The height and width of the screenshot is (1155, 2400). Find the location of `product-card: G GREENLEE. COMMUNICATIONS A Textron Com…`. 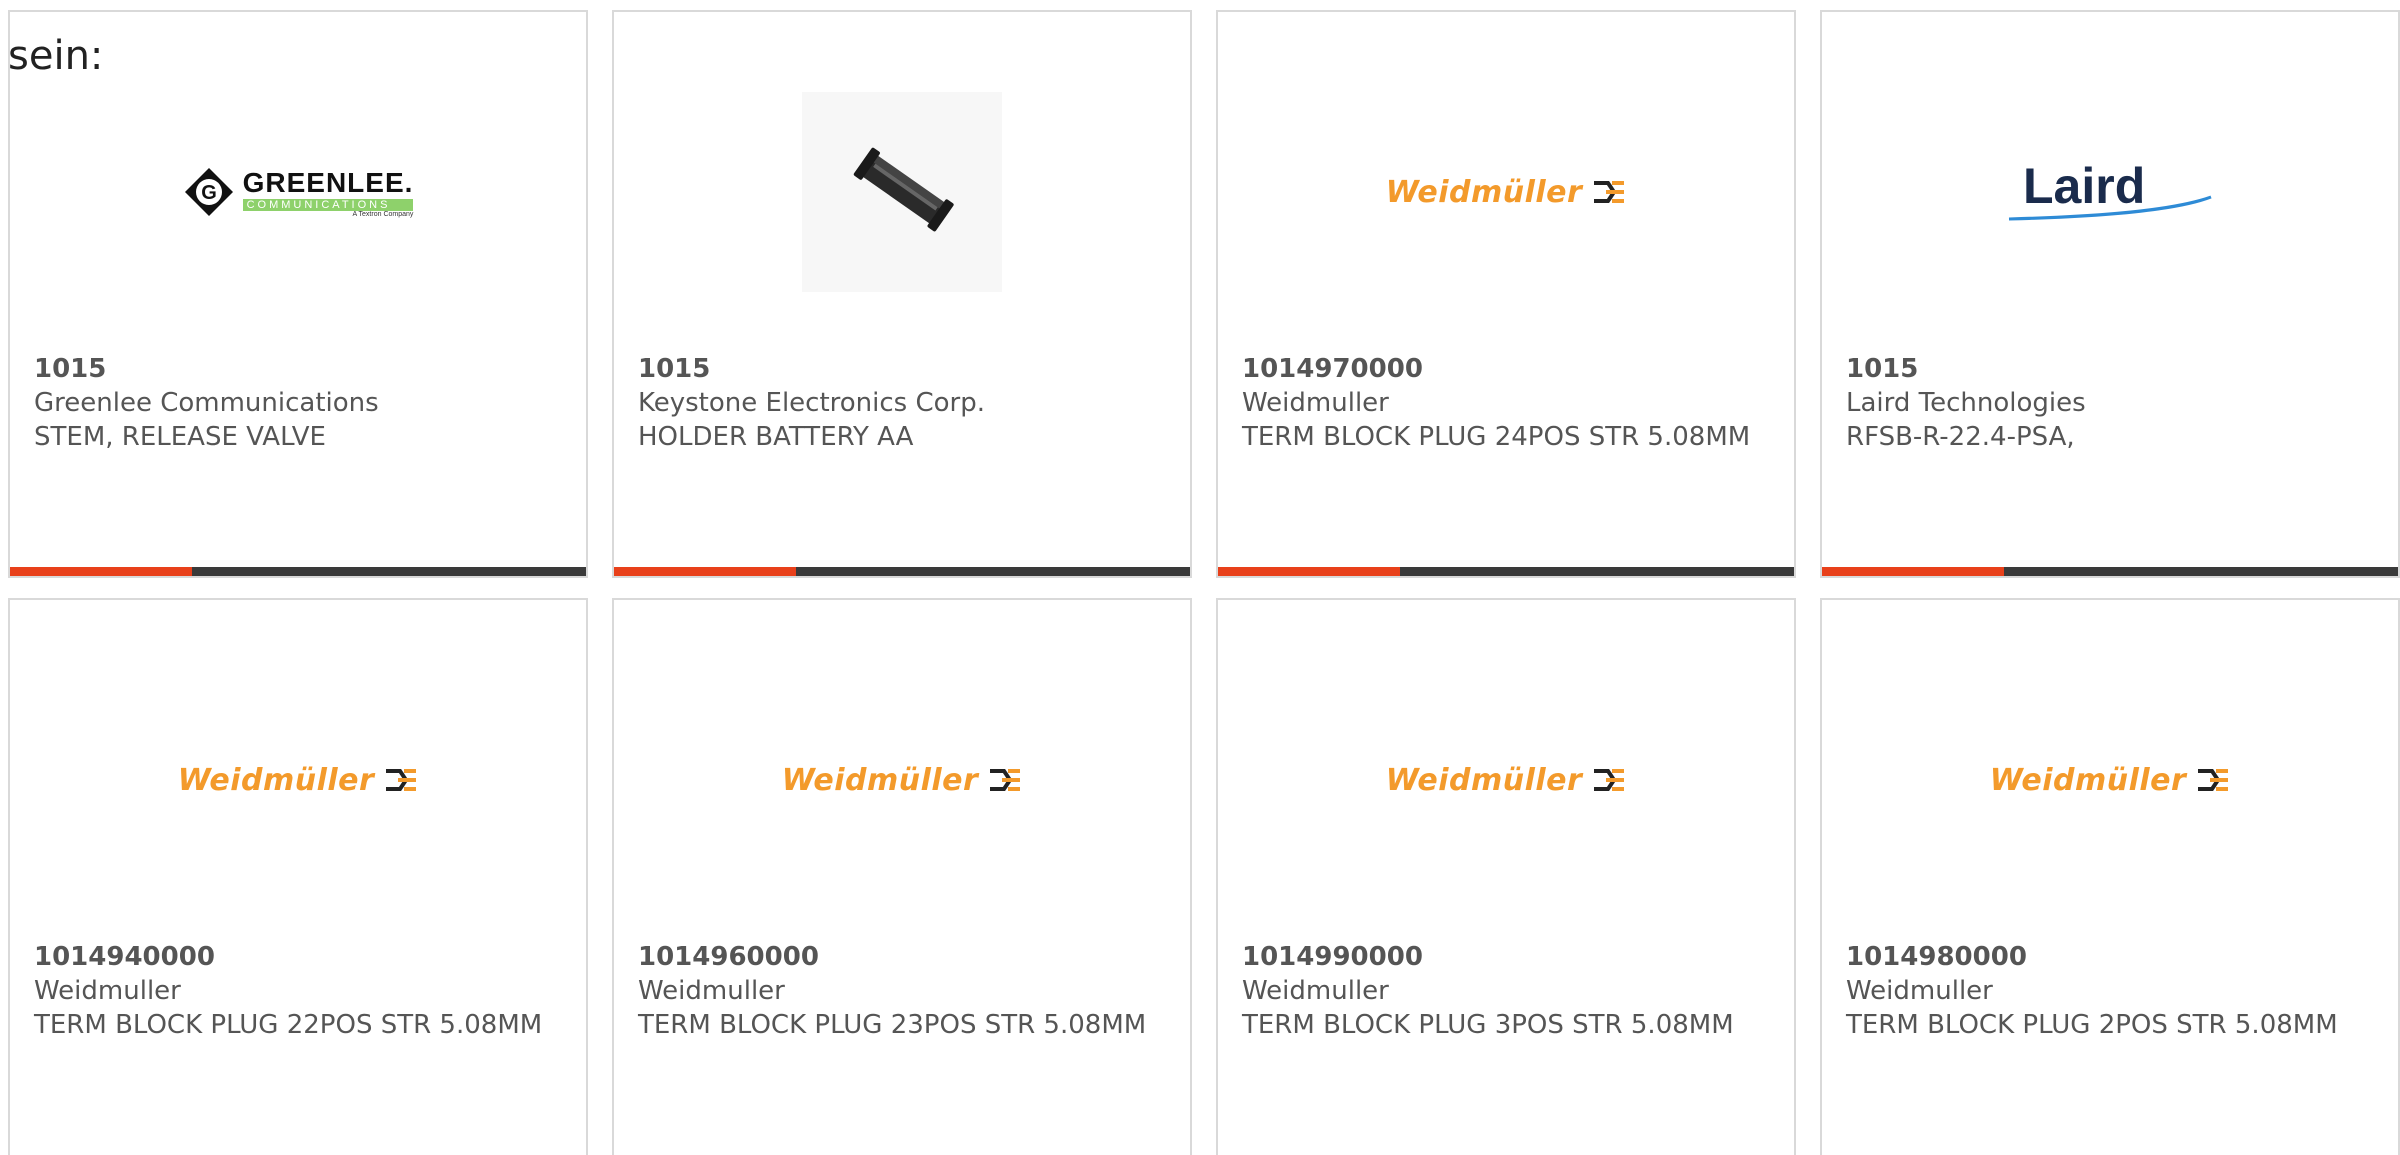

product-card: G GREENLEE. COMMUNICATIONS A Textron Com… is located at coordinates (298, 294).